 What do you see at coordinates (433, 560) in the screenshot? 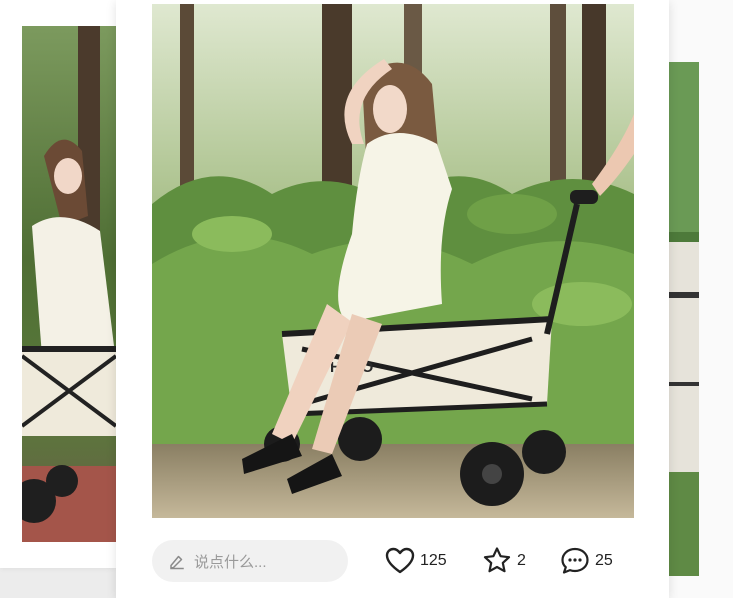
I see `like-count: 125` at bounding box center [433, 560].